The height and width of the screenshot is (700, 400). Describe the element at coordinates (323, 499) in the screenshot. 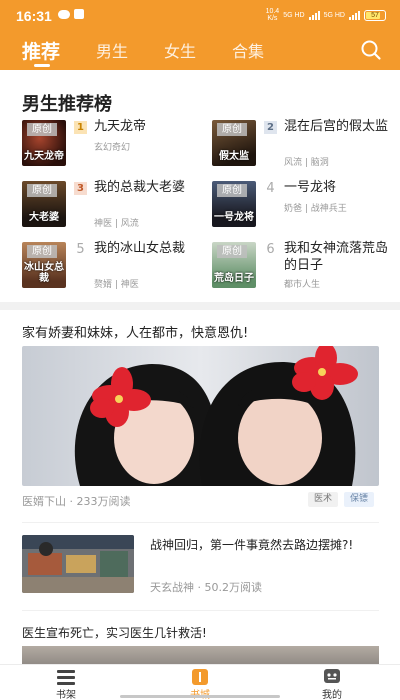

I see `feed-tag: 医术` at that location.